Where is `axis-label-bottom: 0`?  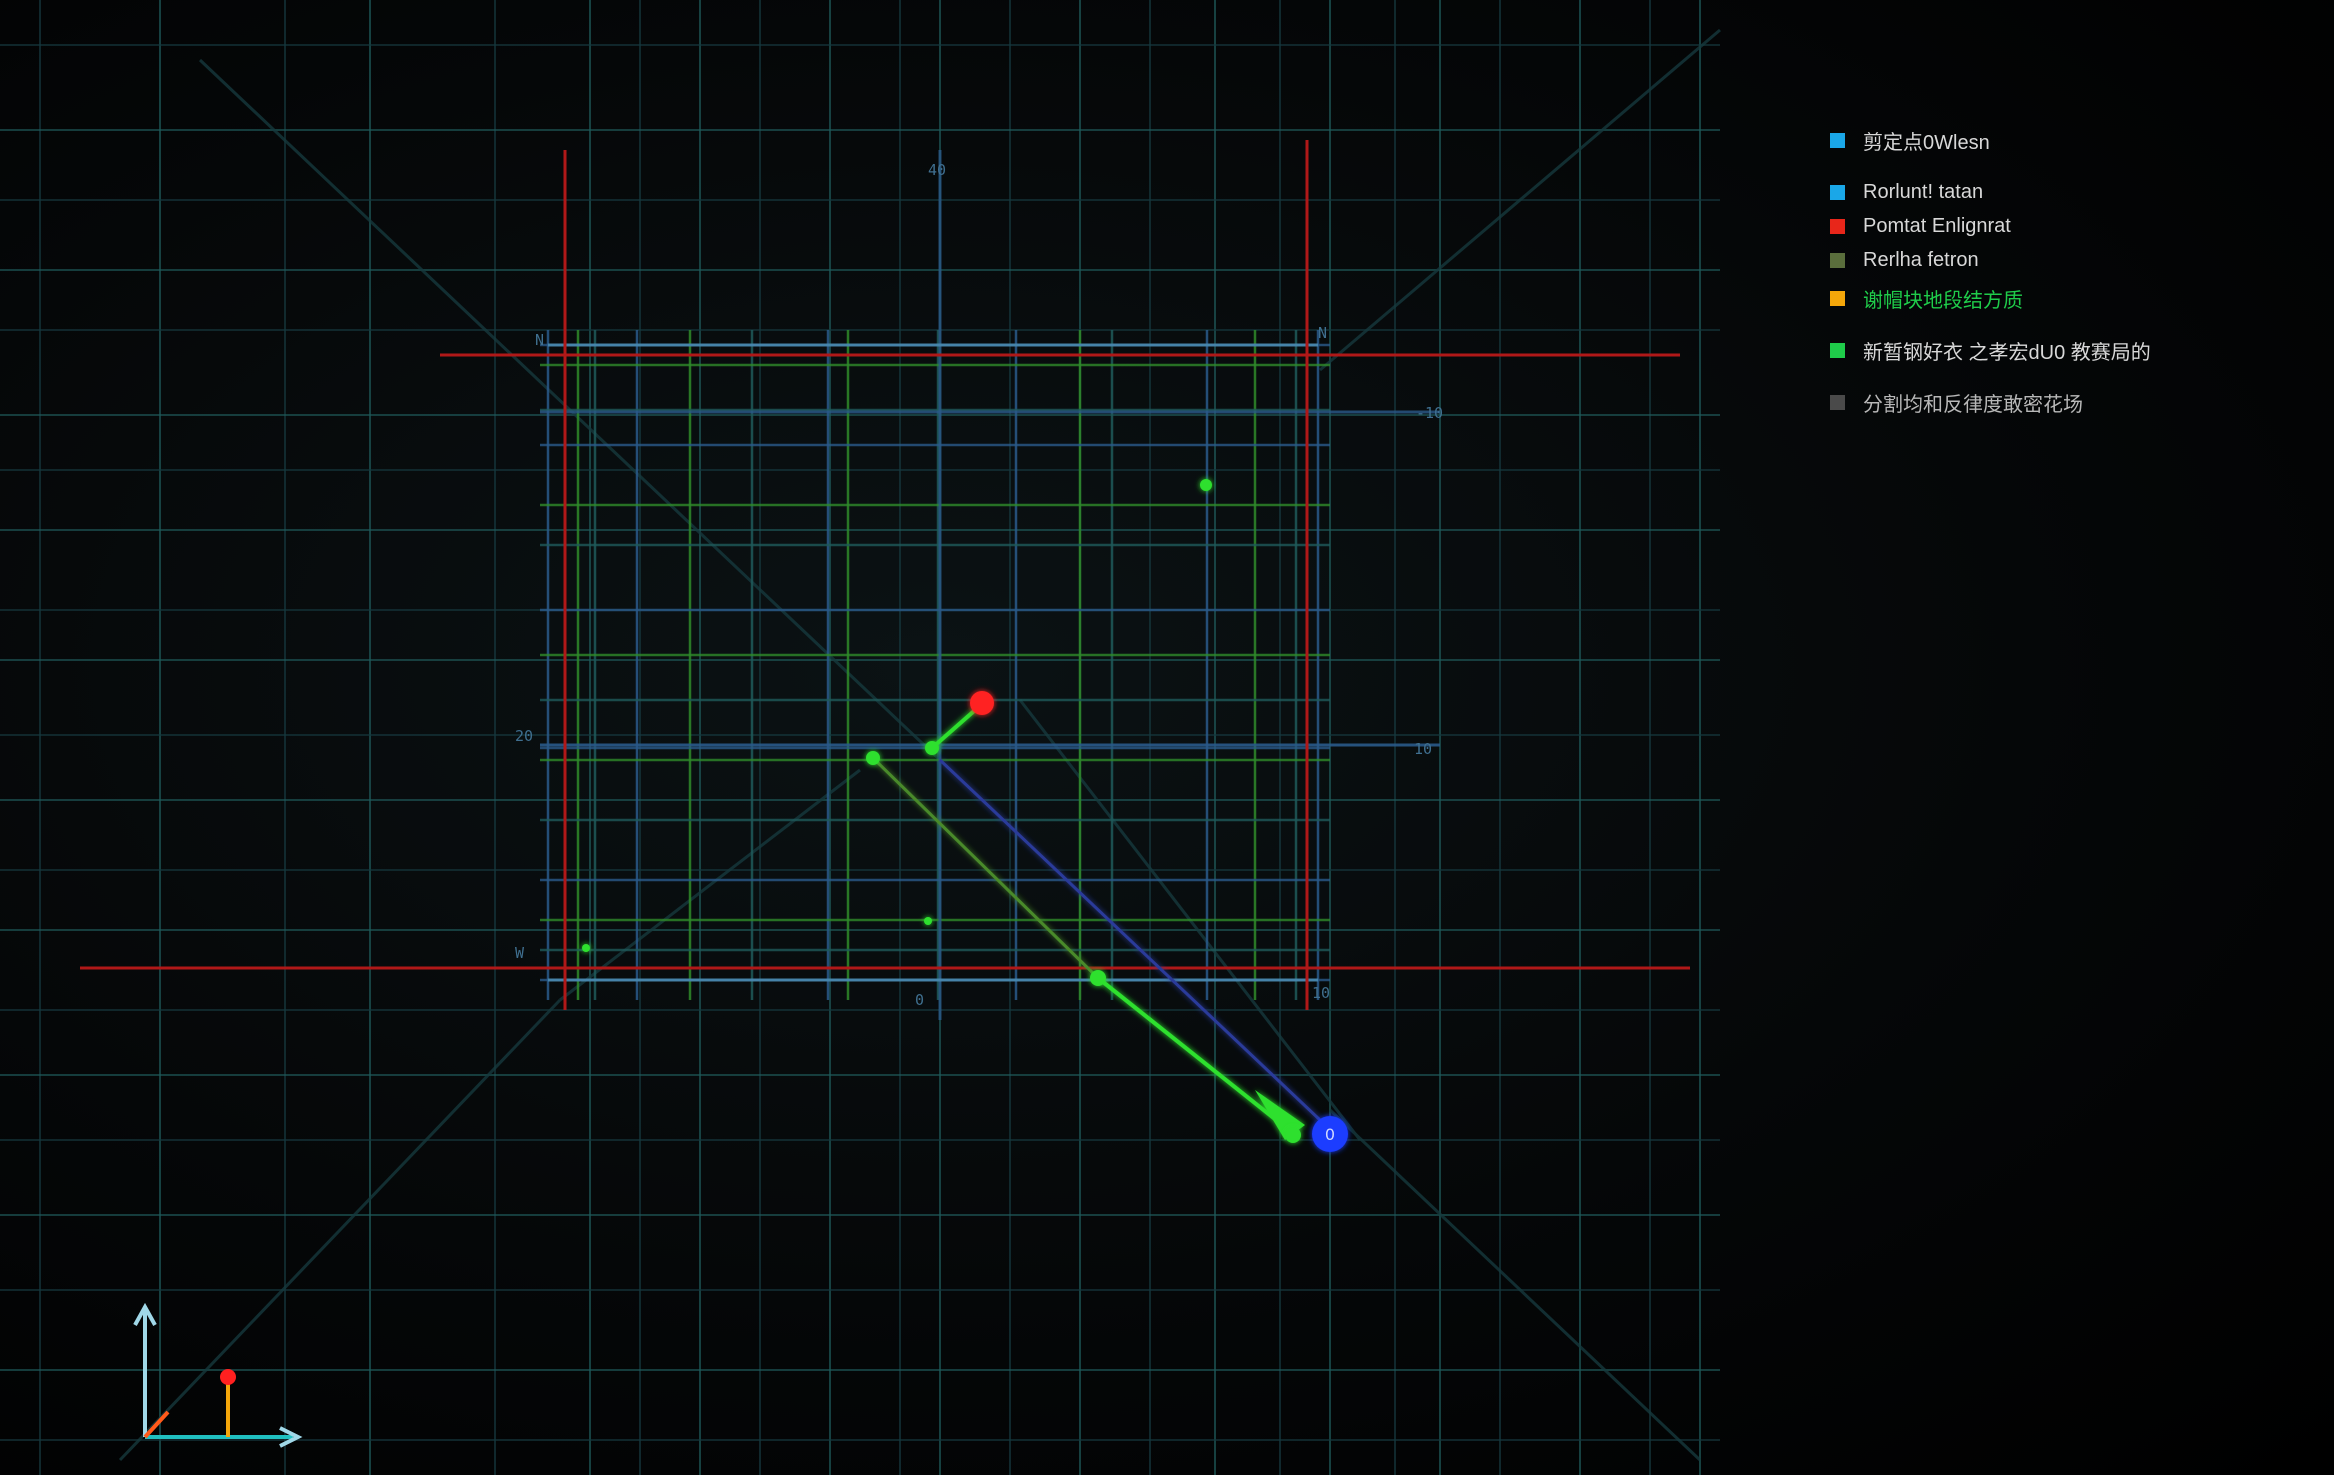 axis-label-bottom: 0 is located at coordinates (919, 1000).